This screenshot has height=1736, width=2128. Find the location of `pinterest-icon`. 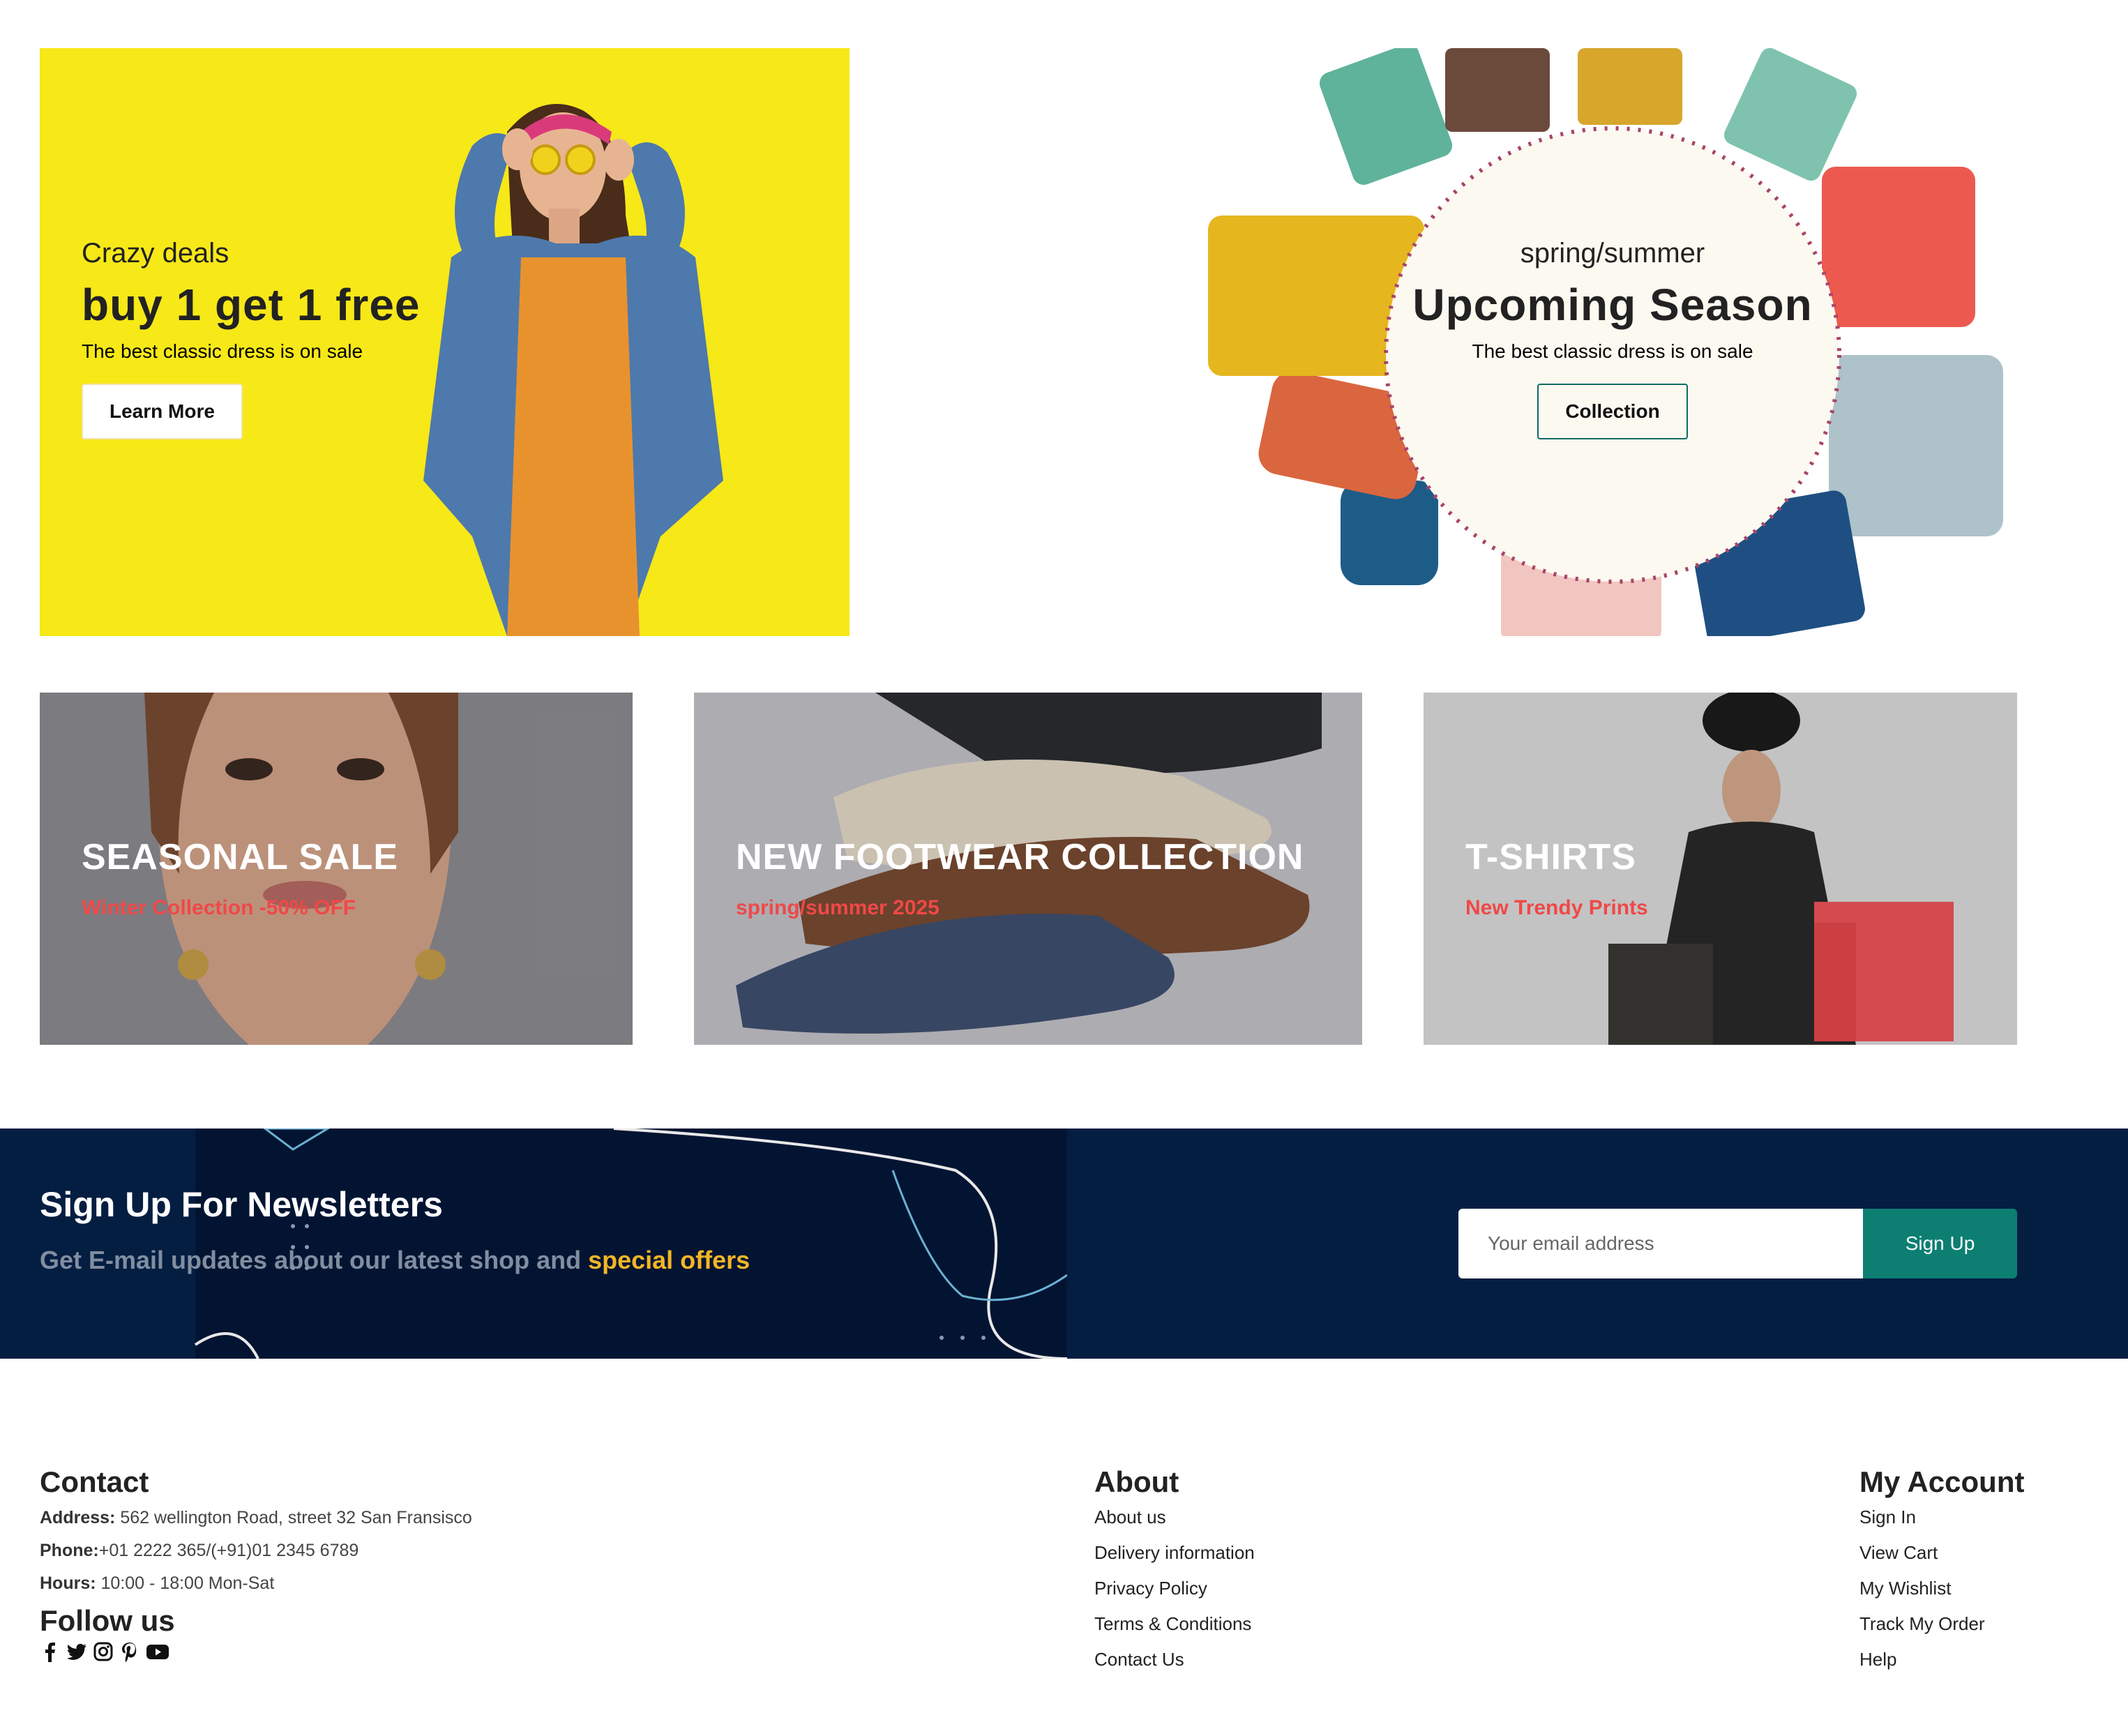

pinterest-icon is located at coordinates (129, 1651).